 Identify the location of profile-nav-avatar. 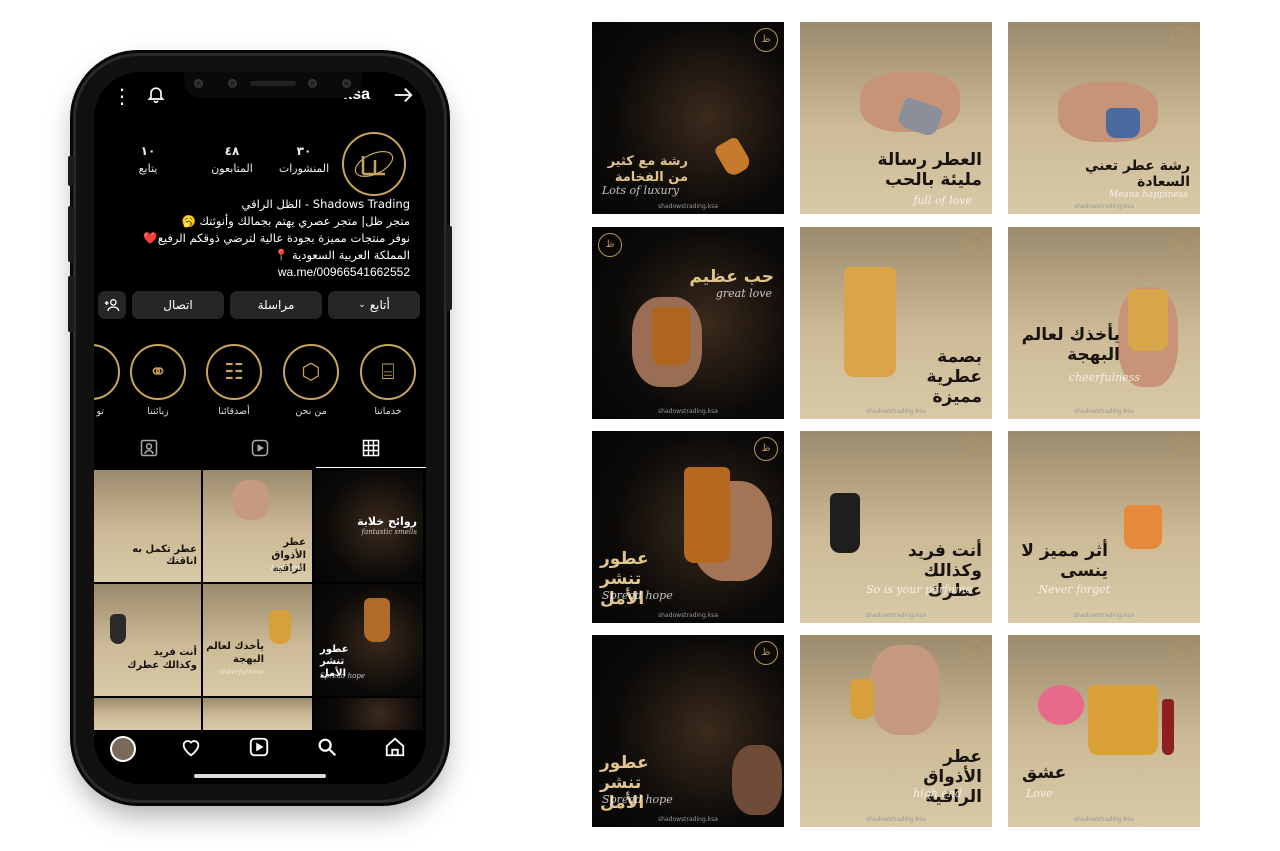
(123, 749).